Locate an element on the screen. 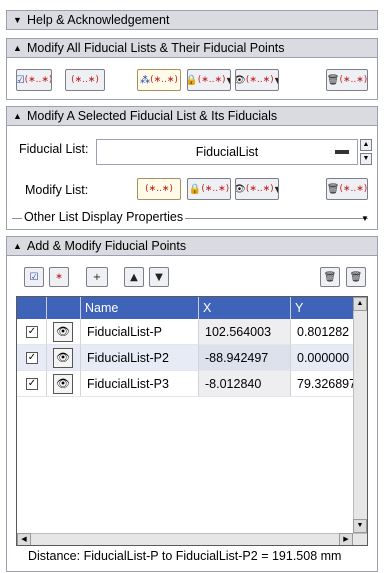 The height and width of the screenshot is (573, 384). list-visibility-button: (∗..∗) is located at coordinates (159, 189).